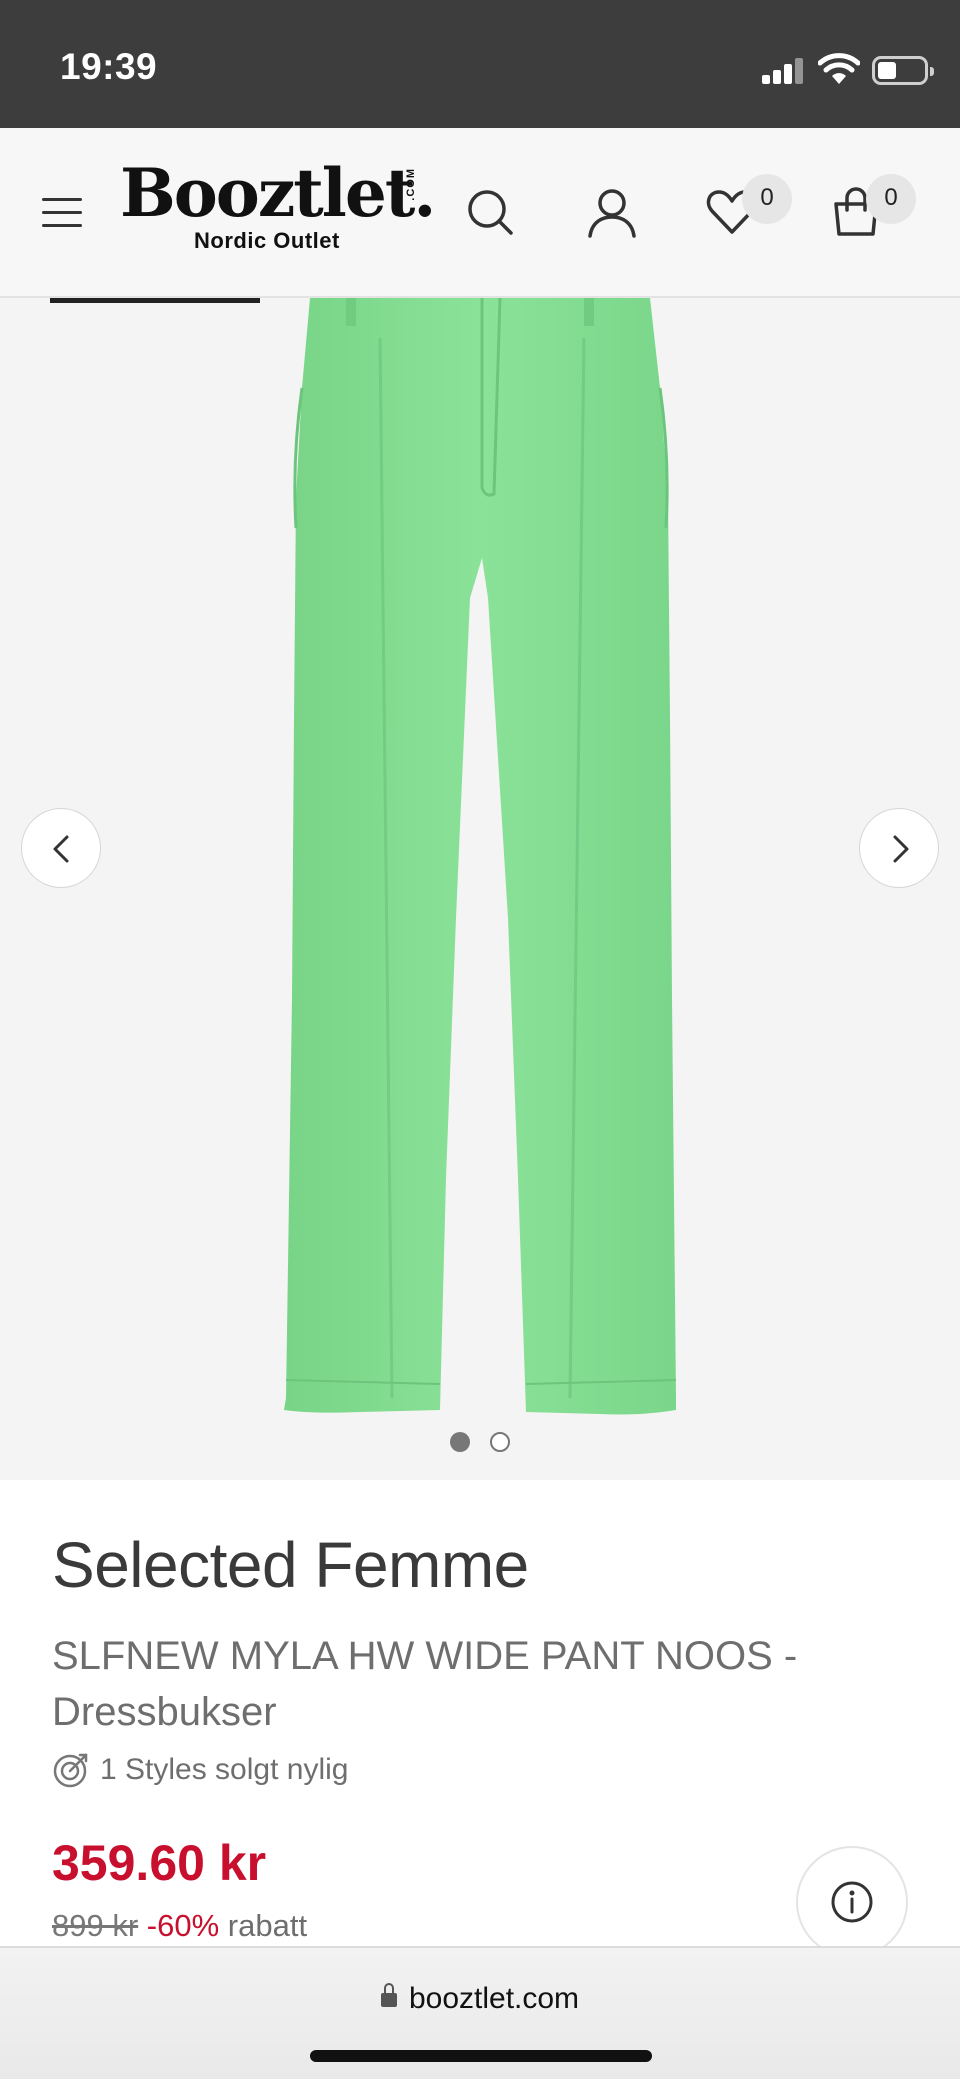  I want to click on info-icon, so click(852, 1902).